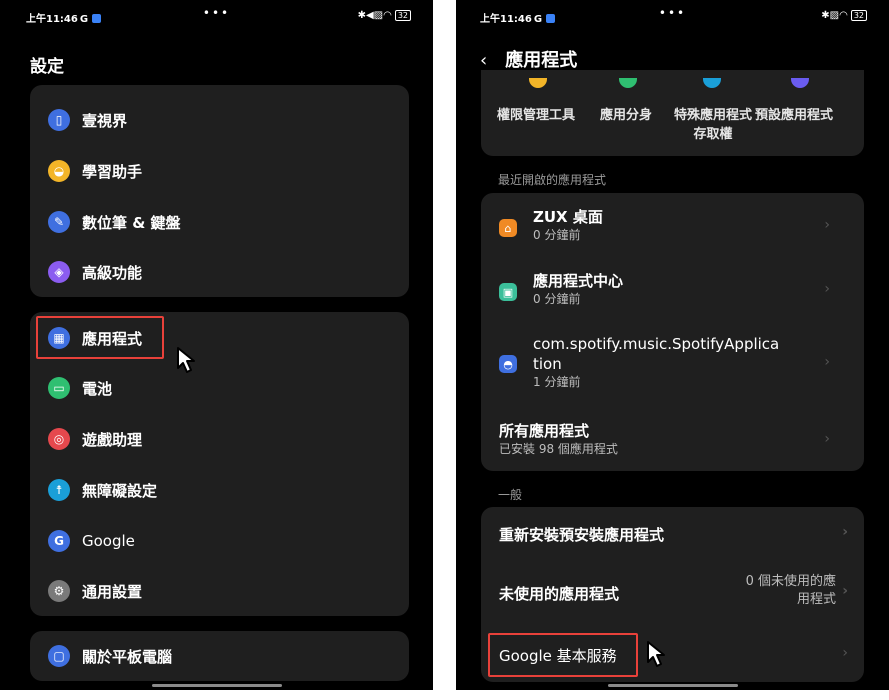  I want to click on menu-item-label: 高級功能, so click(112, 272).